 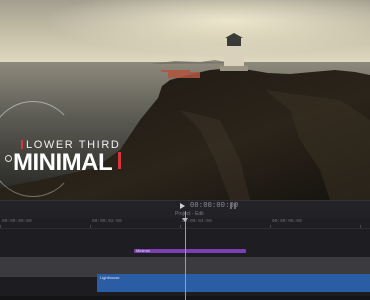 I want to click on playhead-handle, so click(x=185, y=220).